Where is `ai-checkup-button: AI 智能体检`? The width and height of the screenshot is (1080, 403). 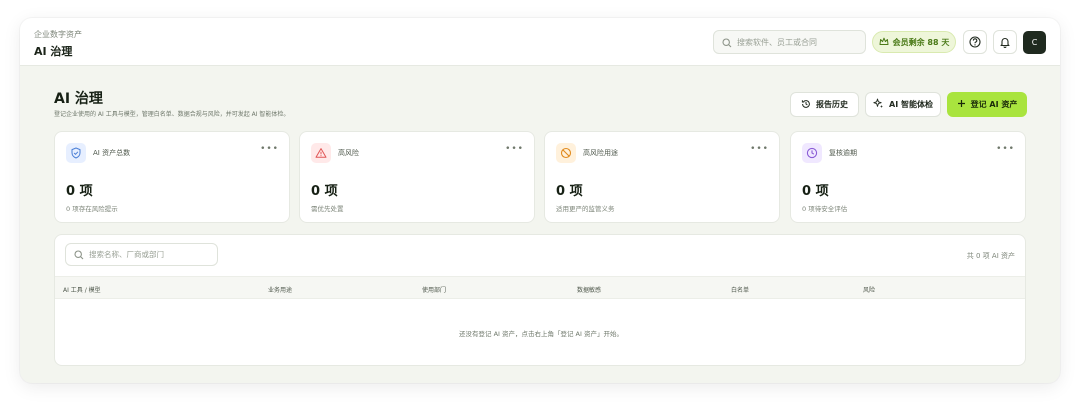 ai-checkup-button: AI 智能体检 is located at coordinates (903, 104).